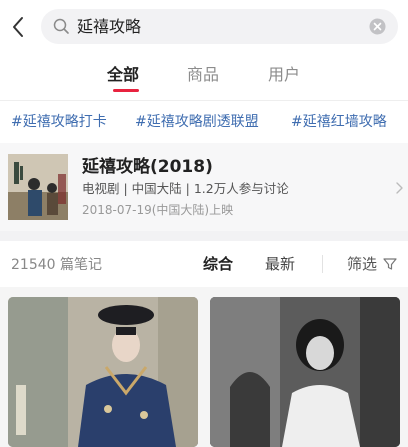 This screenshot has height=447, width=408. I want to click on filter-button: 筛选, so click(362, 264).